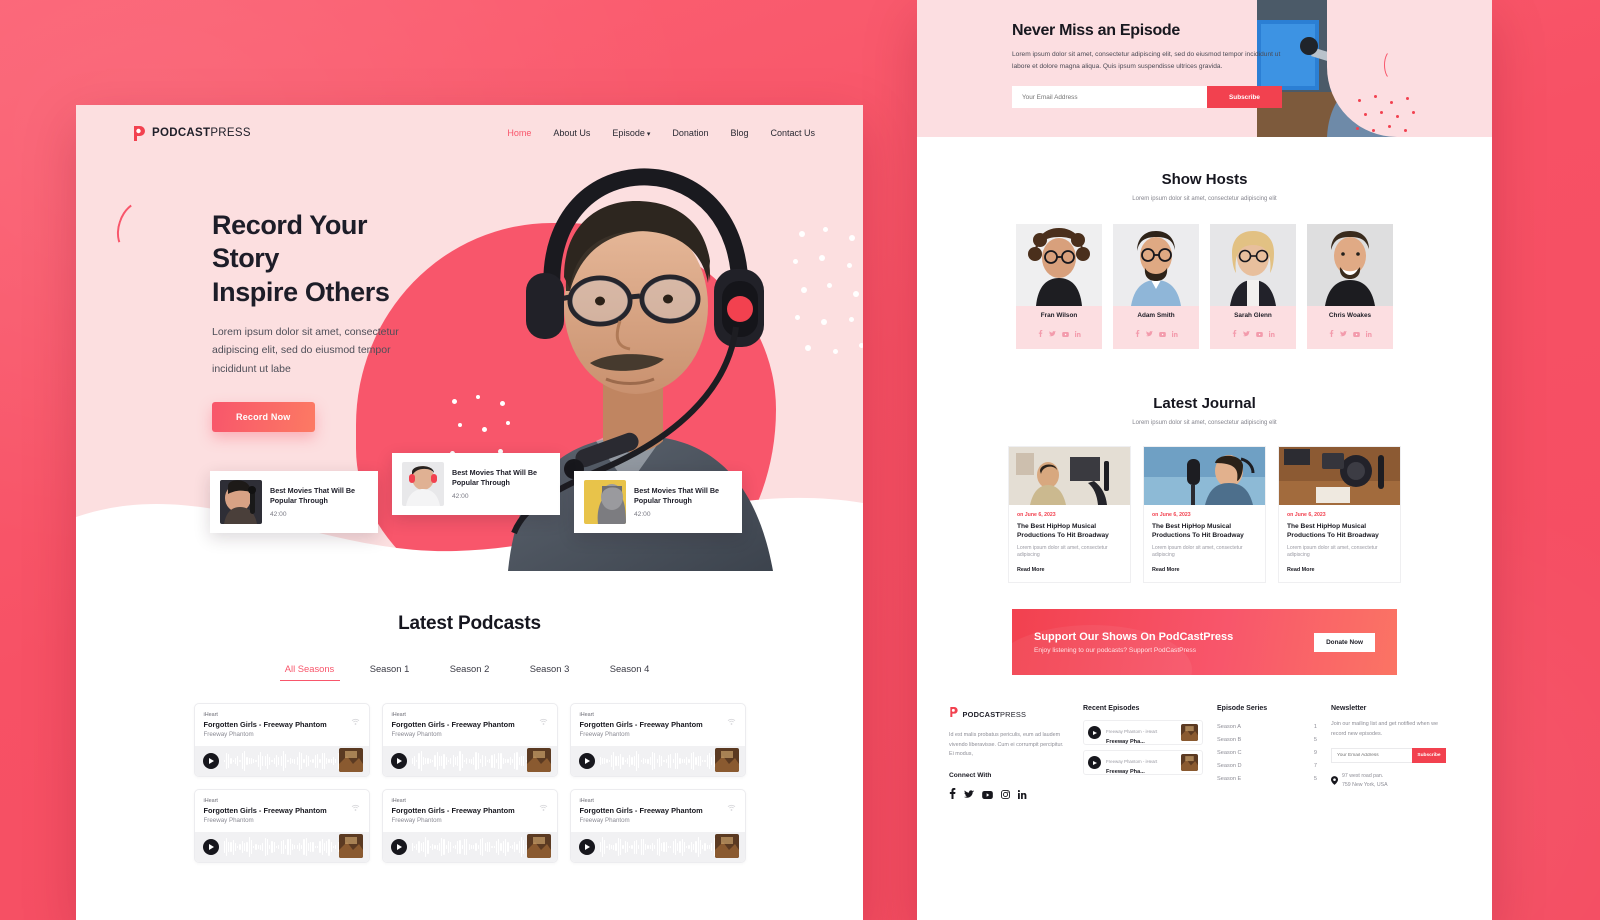 The height and width of the screenshot is (920, 1600). What do you see at coordinates (310, 670) in the screenshot?
I see `tab-all-seasons: All Seasons` at bounding box center [310, 670].